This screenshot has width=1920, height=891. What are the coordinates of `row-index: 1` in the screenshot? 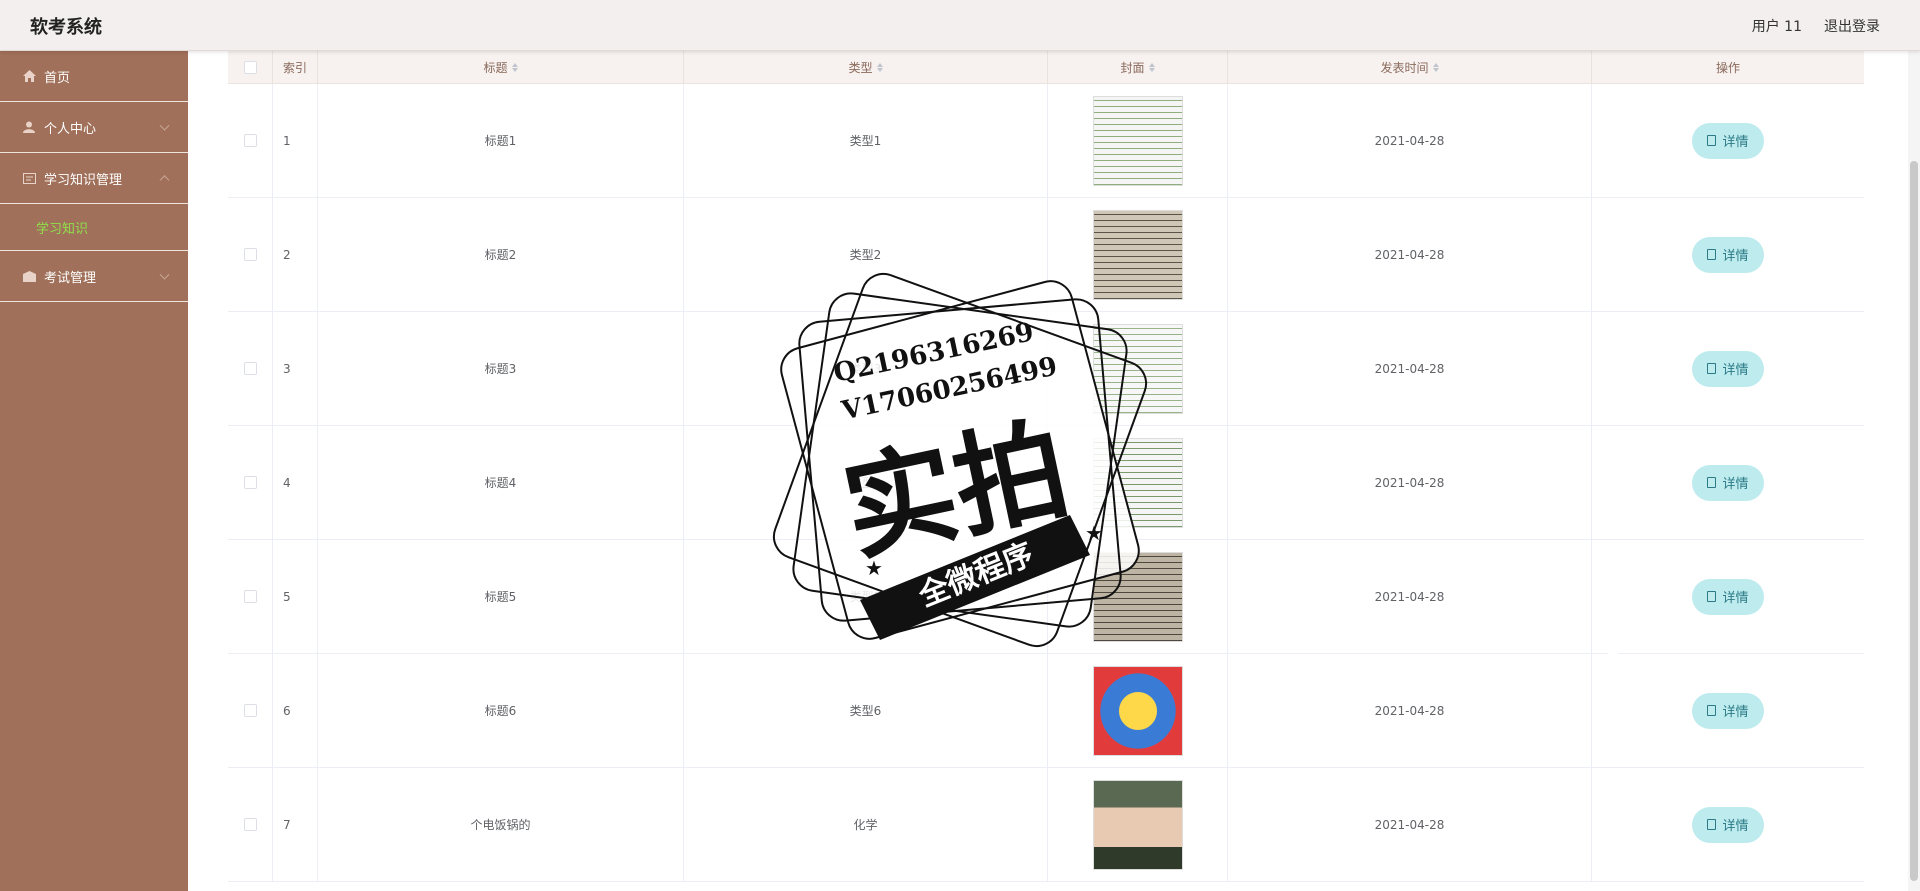 It's located at (295, 140).